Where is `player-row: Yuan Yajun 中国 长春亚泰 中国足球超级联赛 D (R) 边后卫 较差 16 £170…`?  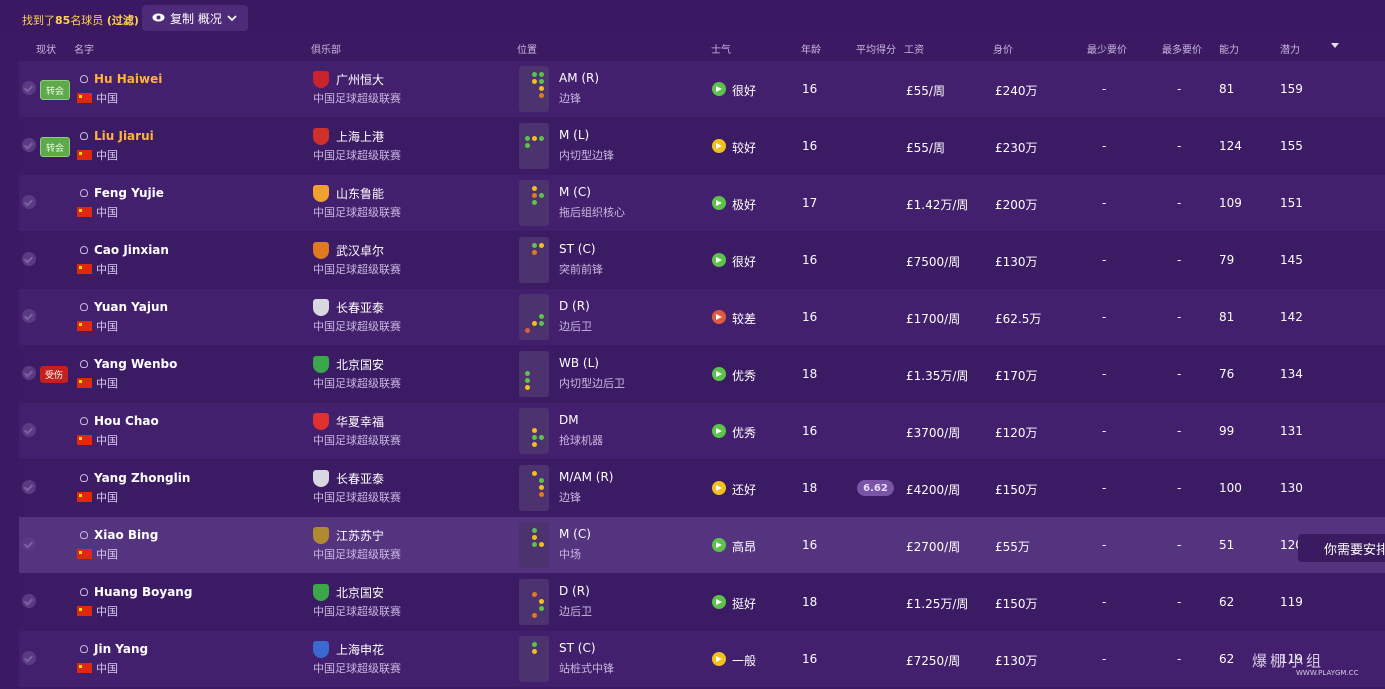
player-row: Yuan Yajun 中国 长春亚泰 中国足球超级联赛 D (R) 边后卫 较差 16 £170… is located at coordinates (702, 317).